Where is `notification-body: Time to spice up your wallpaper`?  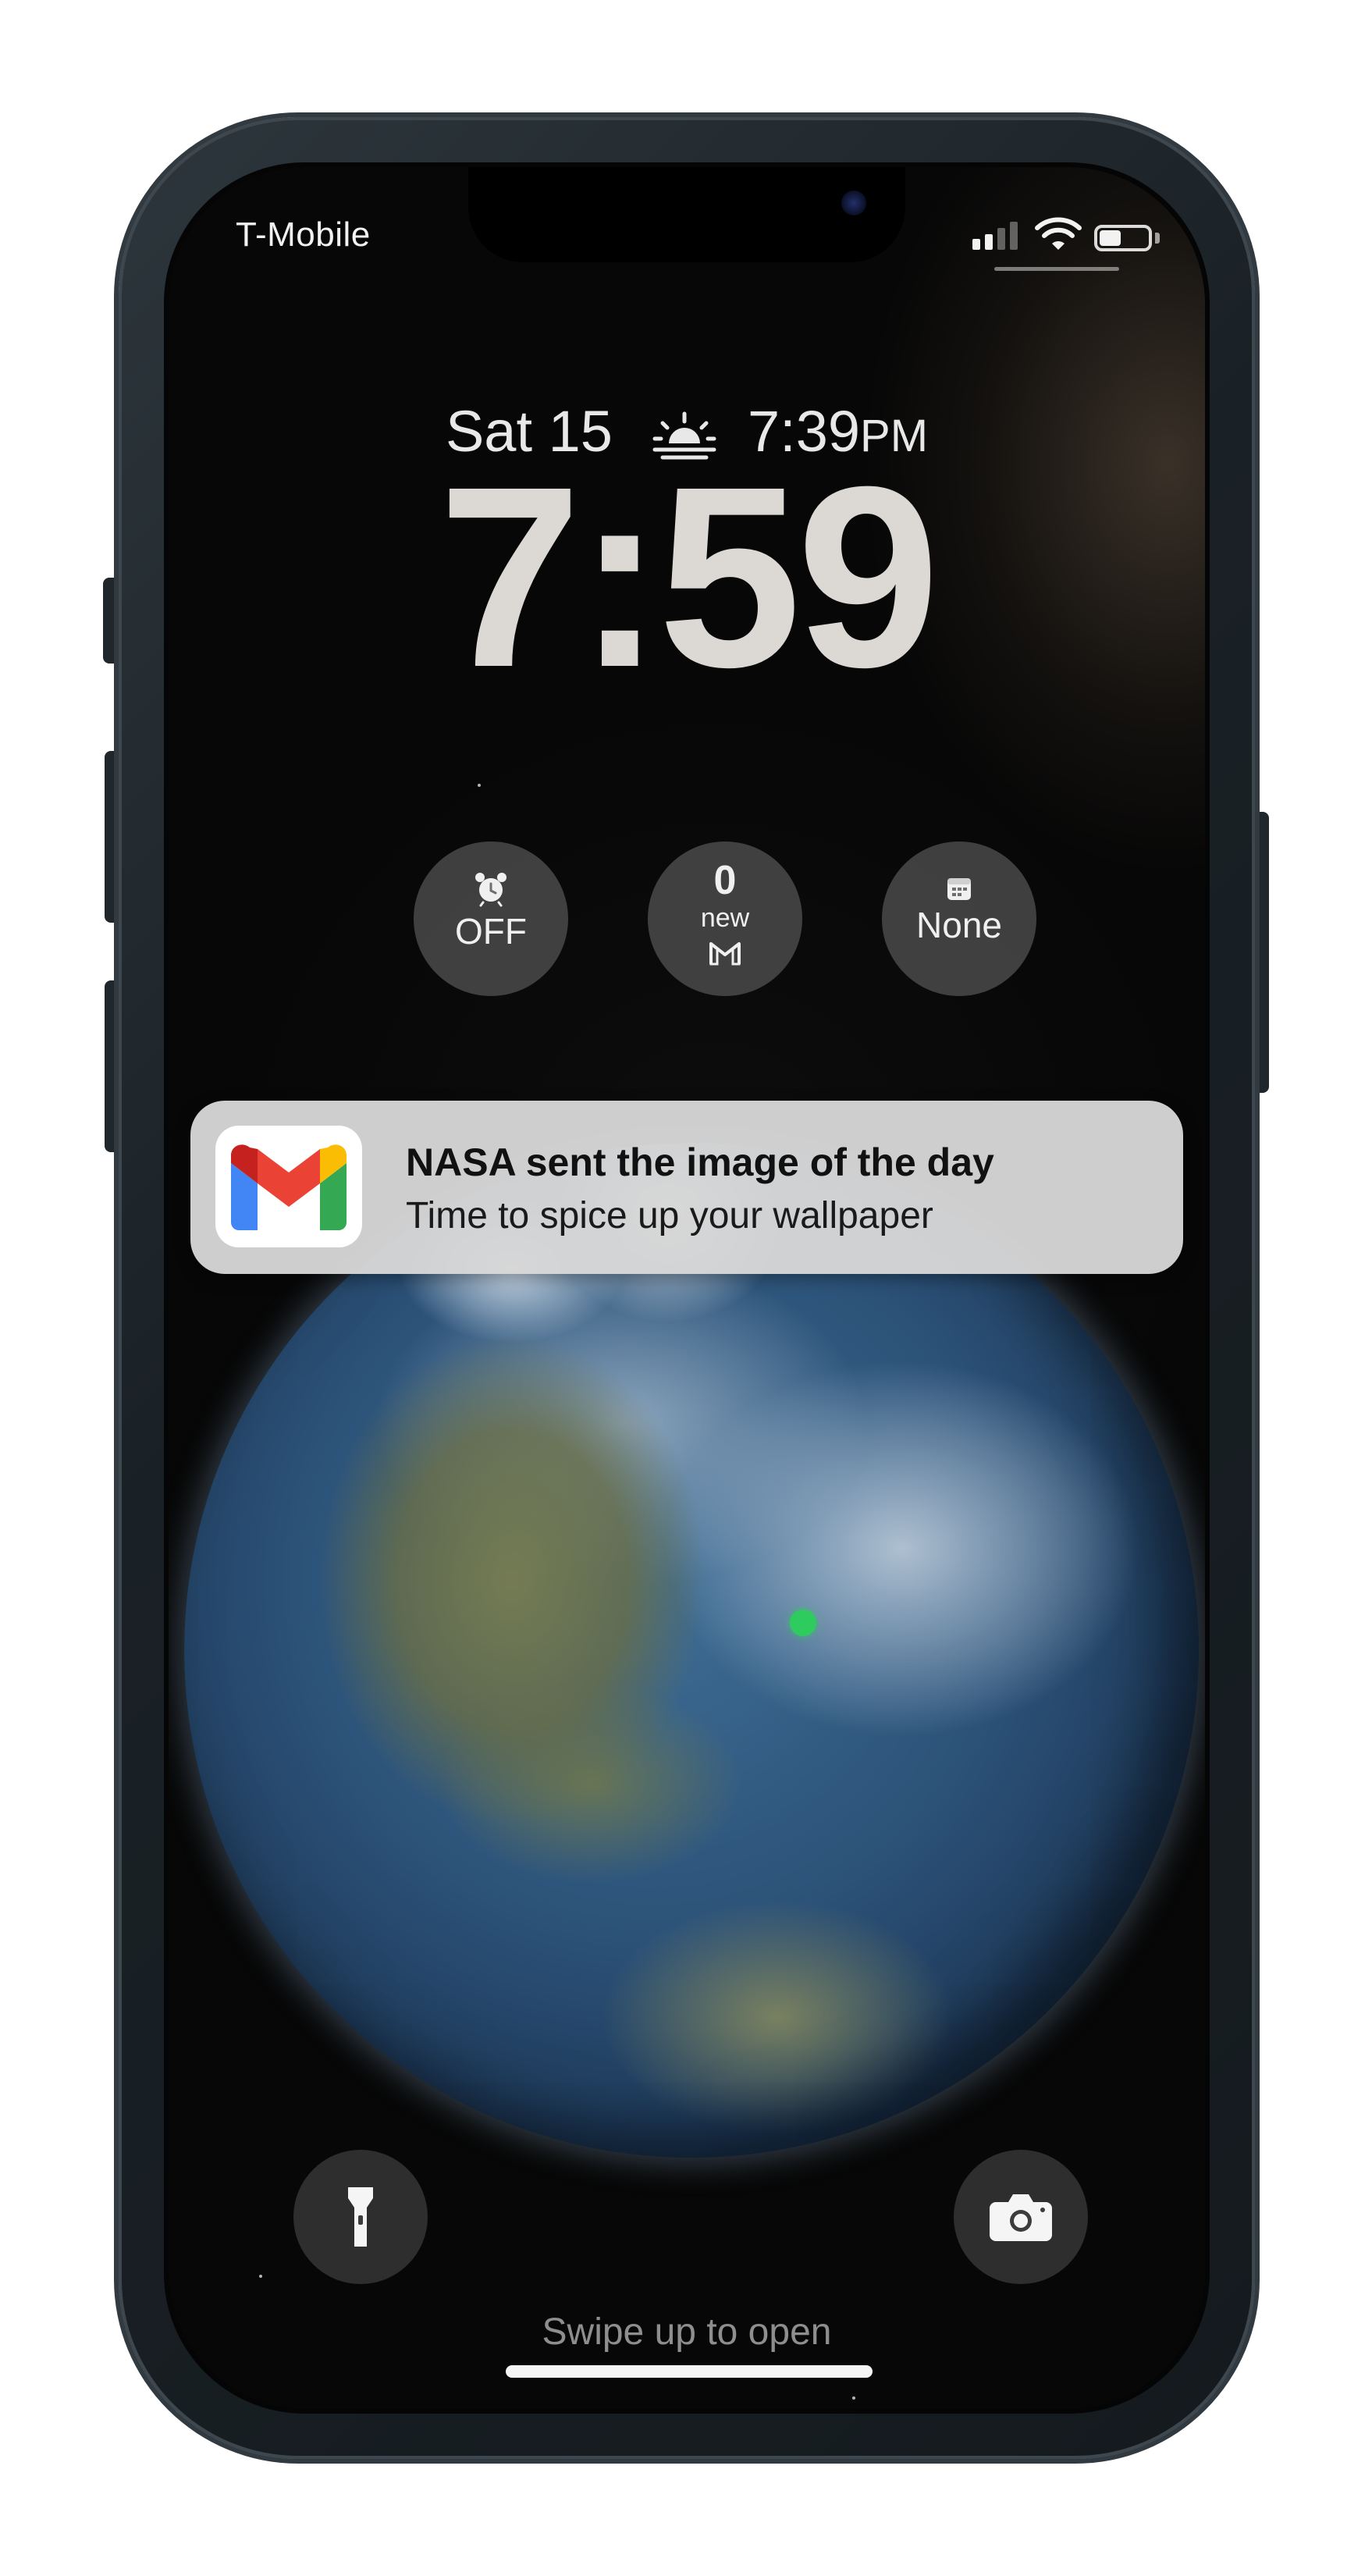
notification-body: Time to spice up your wallpaper is located at coordinates (669, 1215).